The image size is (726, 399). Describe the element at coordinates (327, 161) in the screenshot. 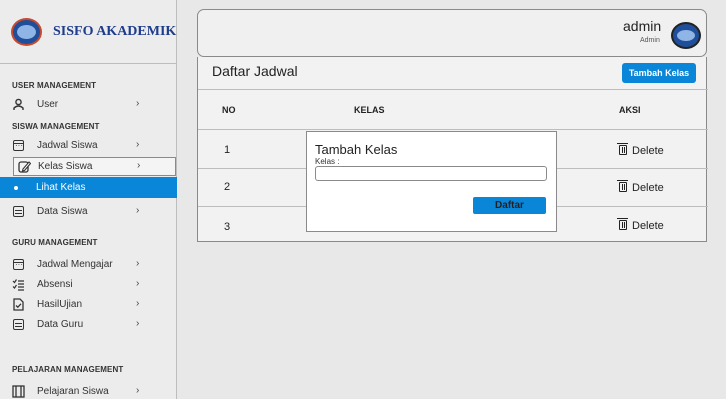

I see `kelas-field-label: Kelas :` at that location.